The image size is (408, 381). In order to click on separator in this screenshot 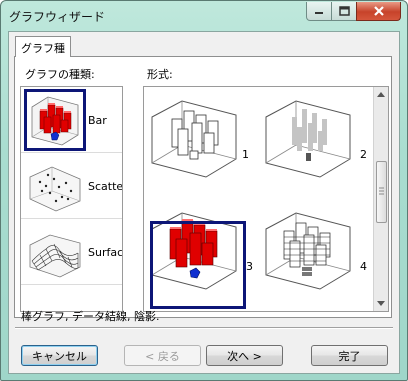, I will do `click(204, 328)`.